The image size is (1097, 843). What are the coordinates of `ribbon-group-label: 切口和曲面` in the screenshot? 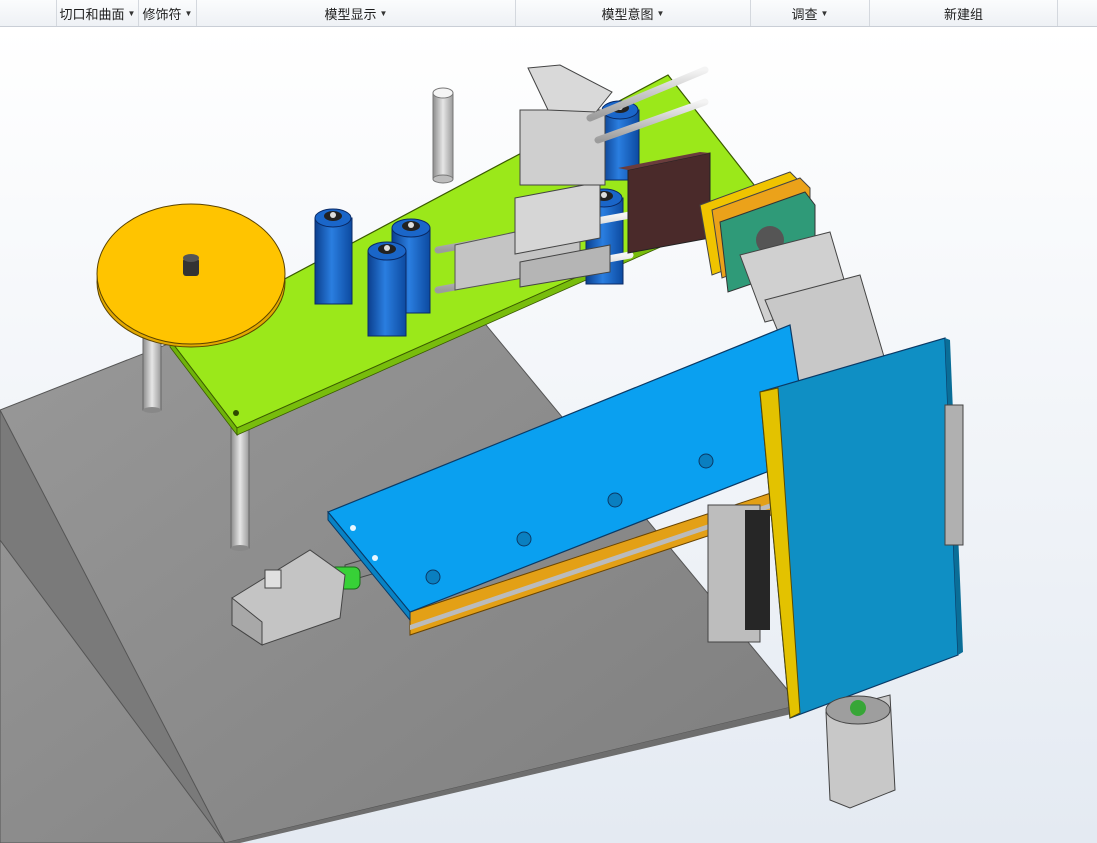 It's located at (92, 14).